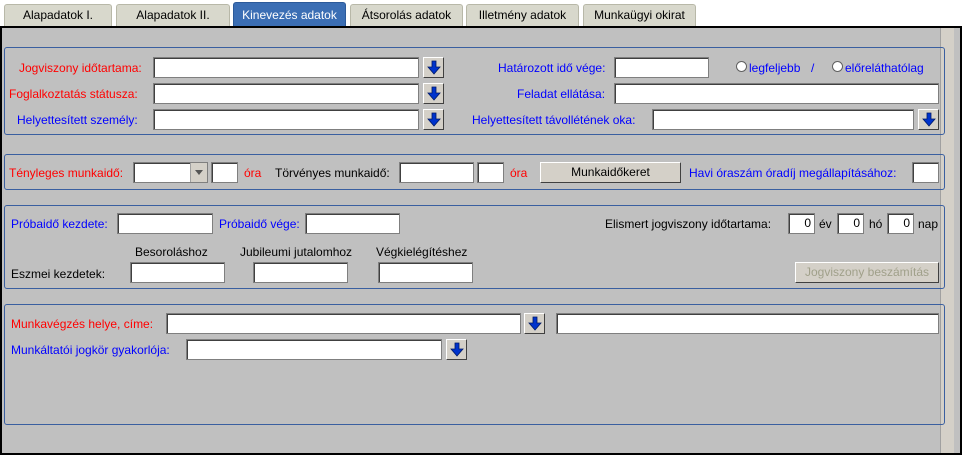 The image size is (962, 455). I want to click on label-nap: nap, so click(928, 224).